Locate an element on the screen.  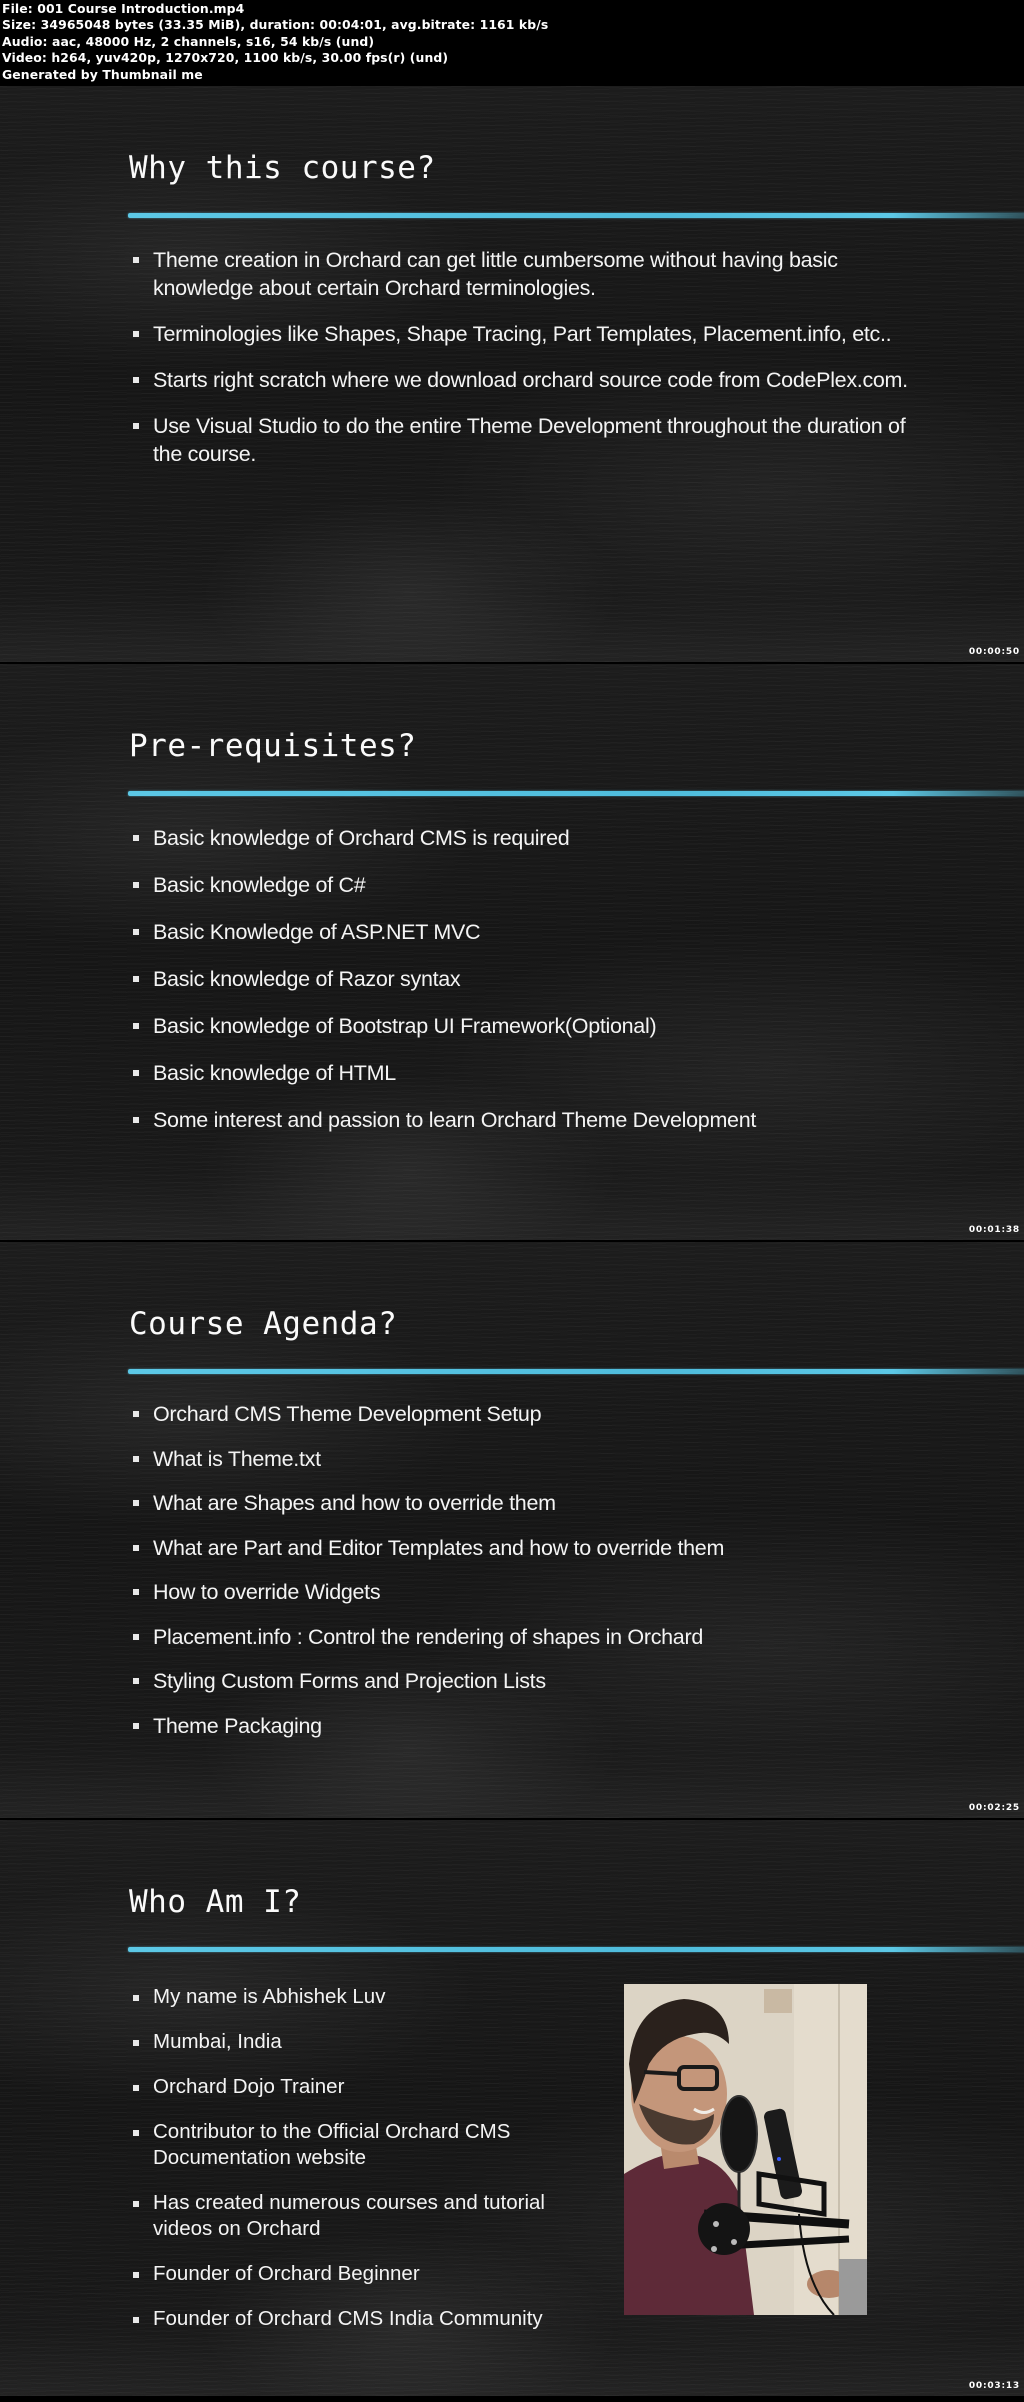
frame-timestamp: 00:01:38 is located at coordinates (994, 1230).